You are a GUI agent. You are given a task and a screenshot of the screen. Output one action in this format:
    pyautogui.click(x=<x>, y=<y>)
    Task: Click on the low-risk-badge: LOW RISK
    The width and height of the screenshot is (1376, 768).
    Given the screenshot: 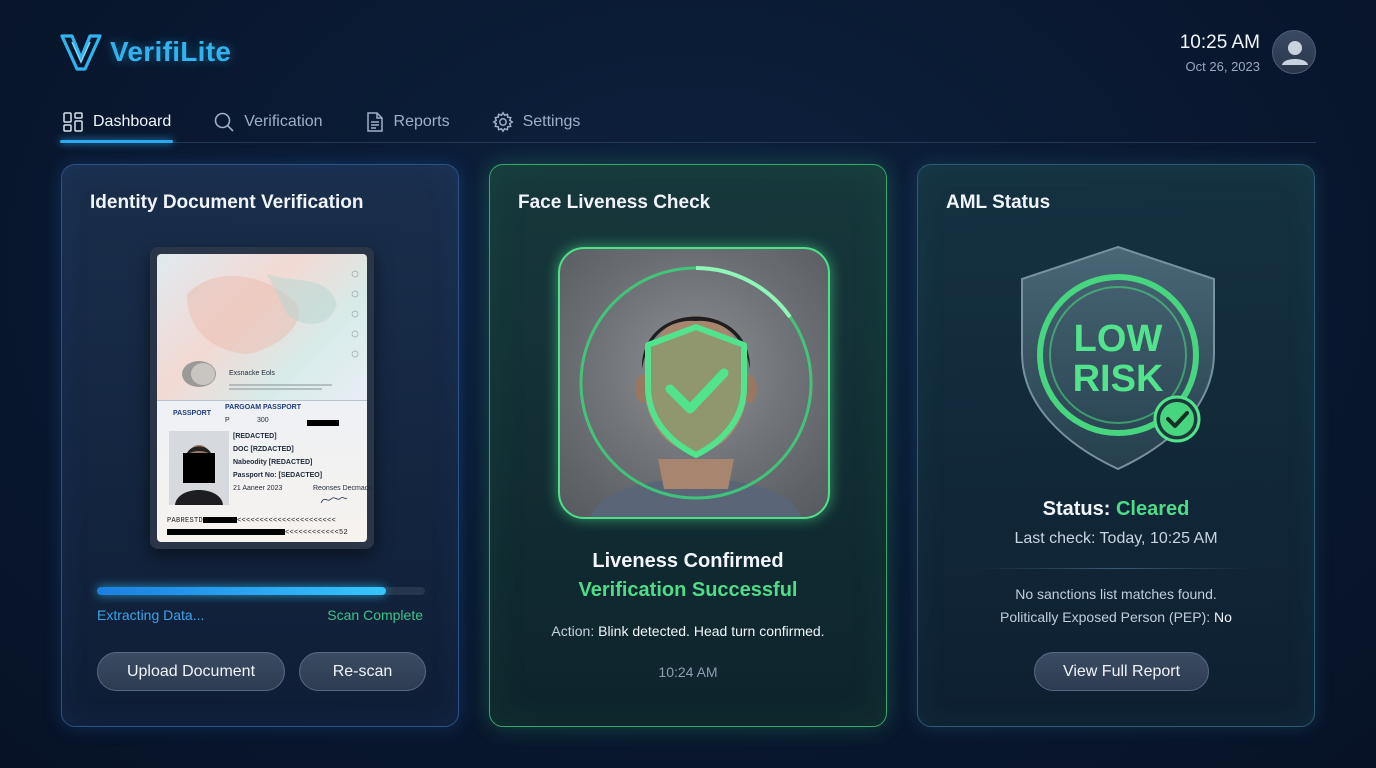 What is the action you would take?
    pyautogui.click(x=1118, y=361)
    